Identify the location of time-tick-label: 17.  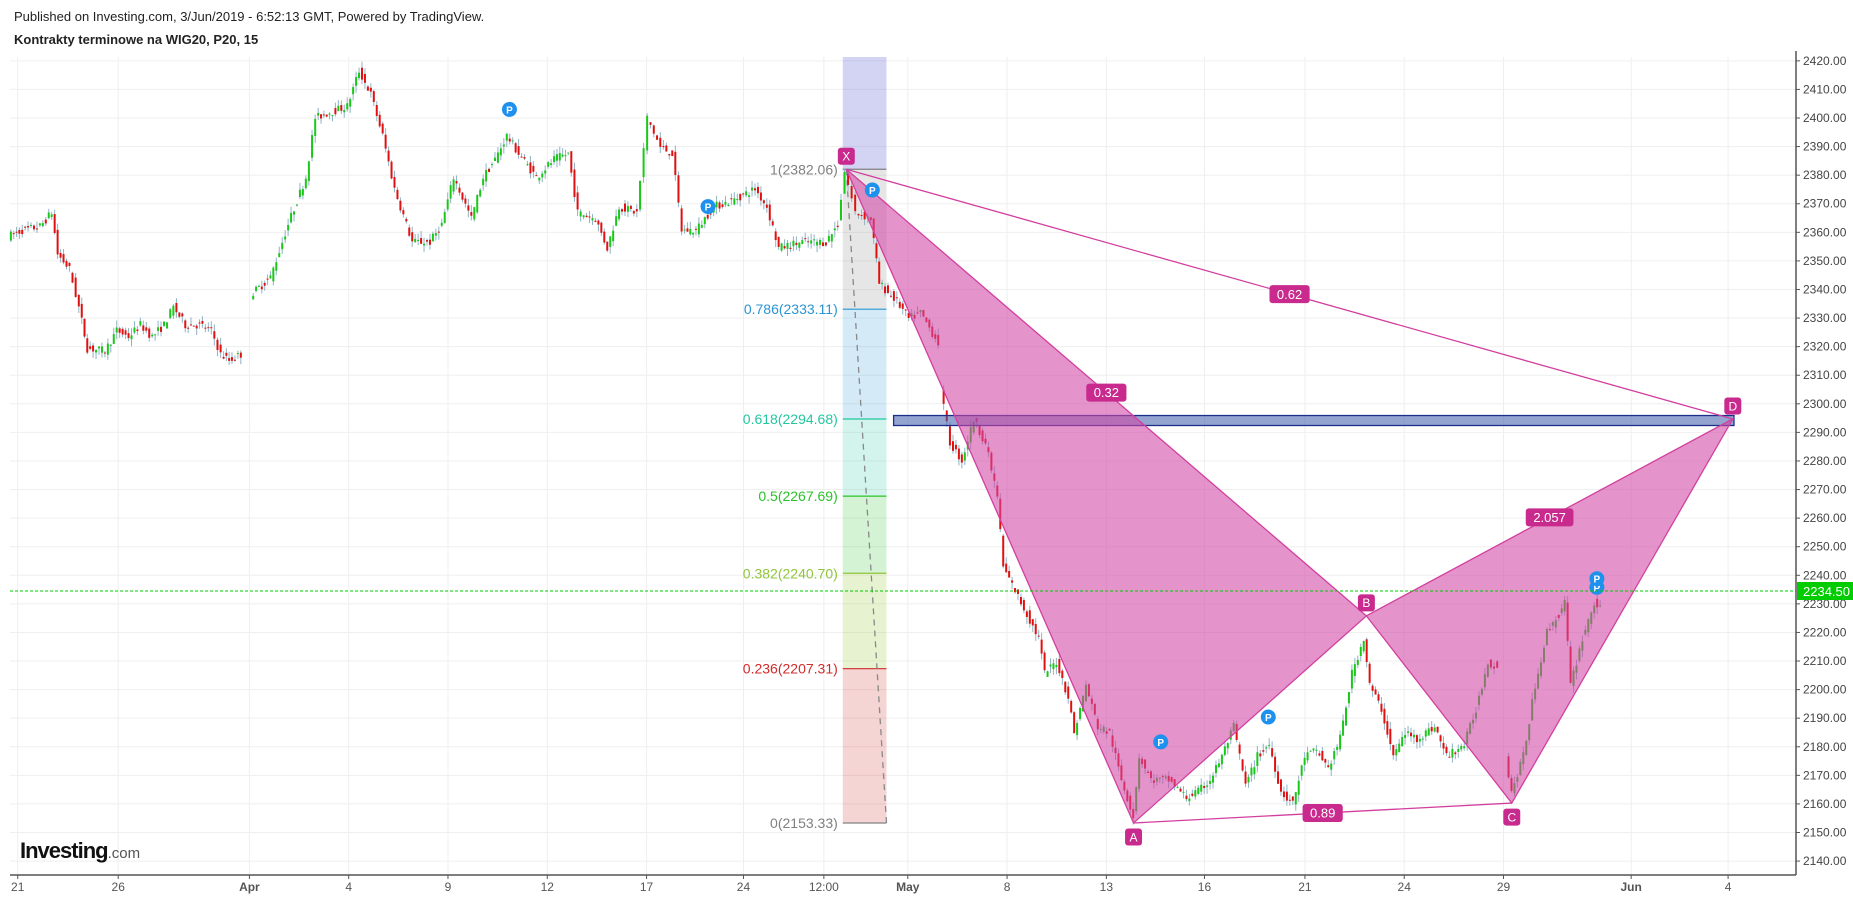
(647, 887).